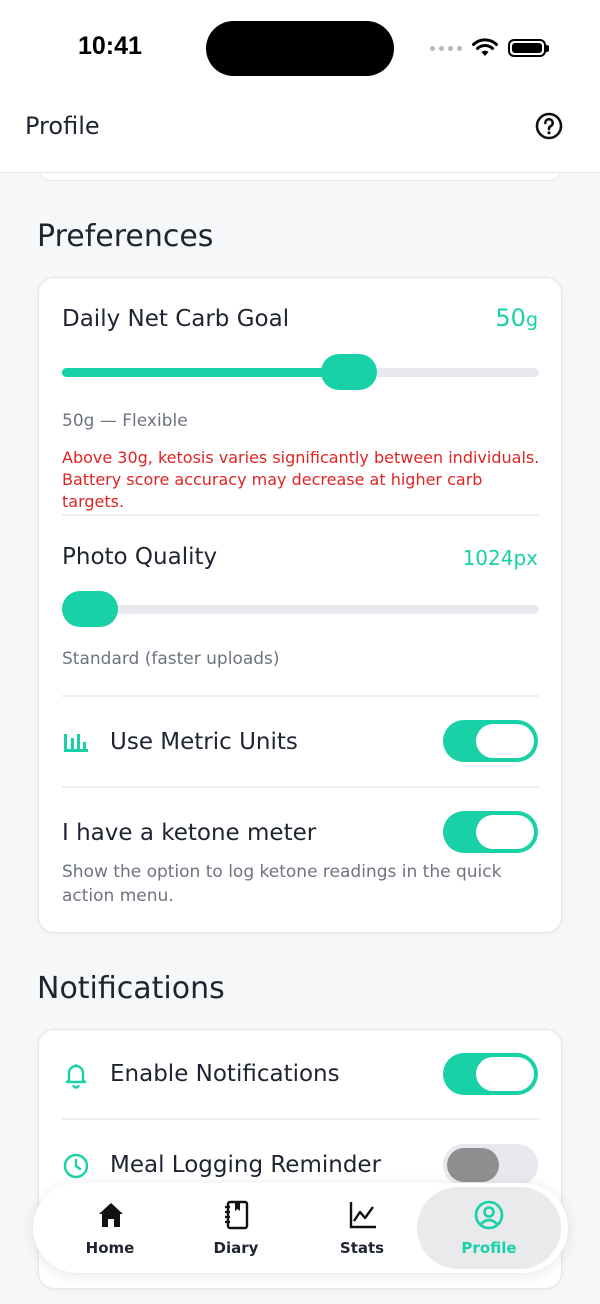 Image resolution: width=600 pixels, height=1304 pixels. I want to click on enable-notifications-toggle, so click(490, 1074).